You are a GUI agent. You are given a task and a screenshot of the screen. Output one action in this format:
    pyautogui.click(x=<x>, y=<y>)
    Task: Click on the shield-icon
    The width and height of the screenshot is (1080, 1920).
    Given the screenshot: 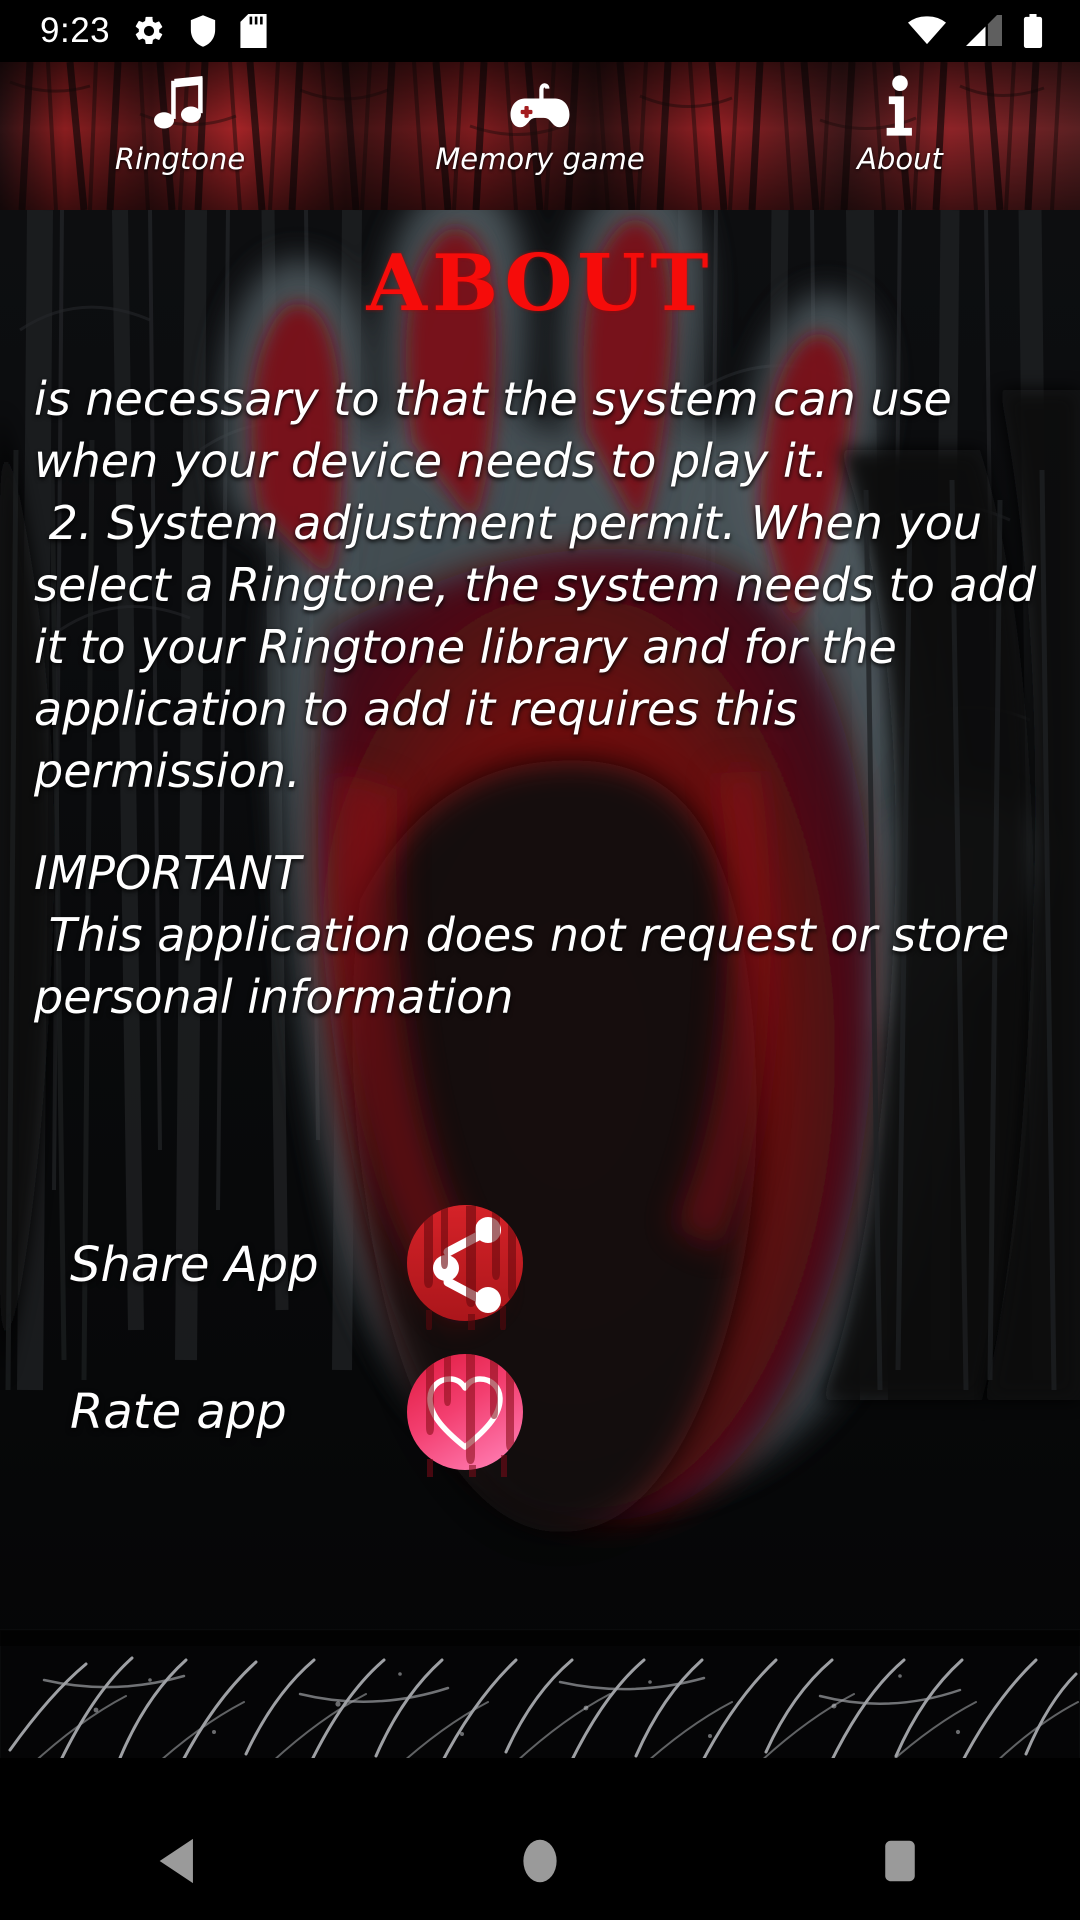 What is the action you would take?
    pyautogui.click(x=203, y=31)
    